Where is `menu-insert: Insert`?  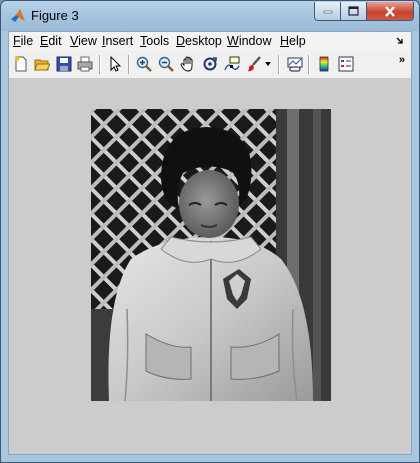
menu-insert: Insert is located at coordinates (117, 41).